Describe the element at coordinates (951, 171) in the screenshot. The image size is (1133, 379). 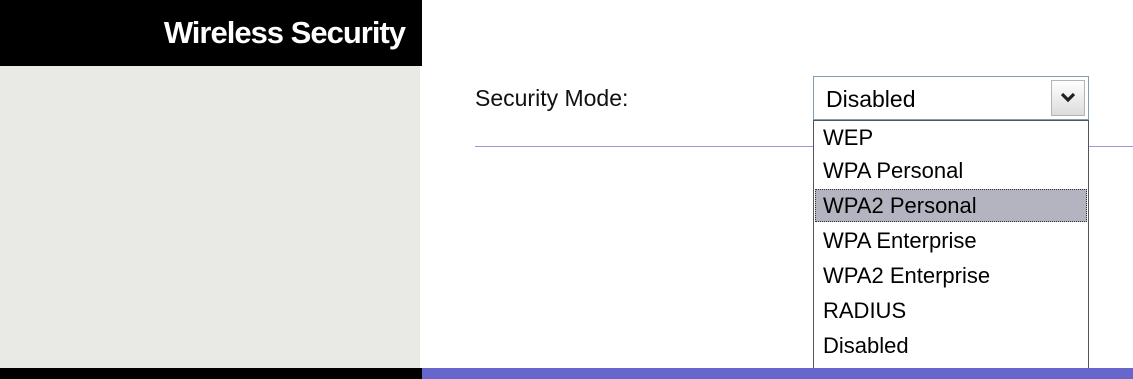
I see `option-wpa-personal: WPA Personal` at that location.